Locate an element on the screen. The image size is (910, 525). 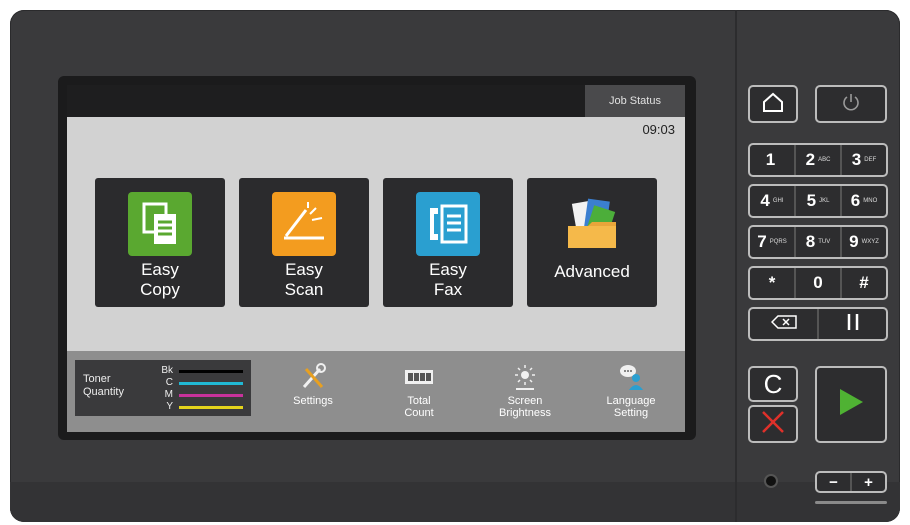
settings-button: Settings is located at coordinates (313, 385).